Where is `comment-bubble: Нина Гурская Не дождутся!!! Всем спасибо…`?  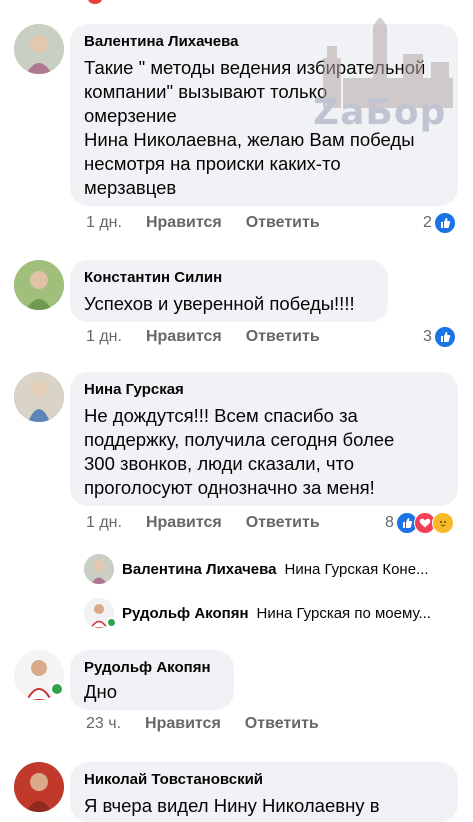
comment-bubble: Нина Гурская Не дождутся!!! Всем спасибо… is located at coordinates (264, 439).